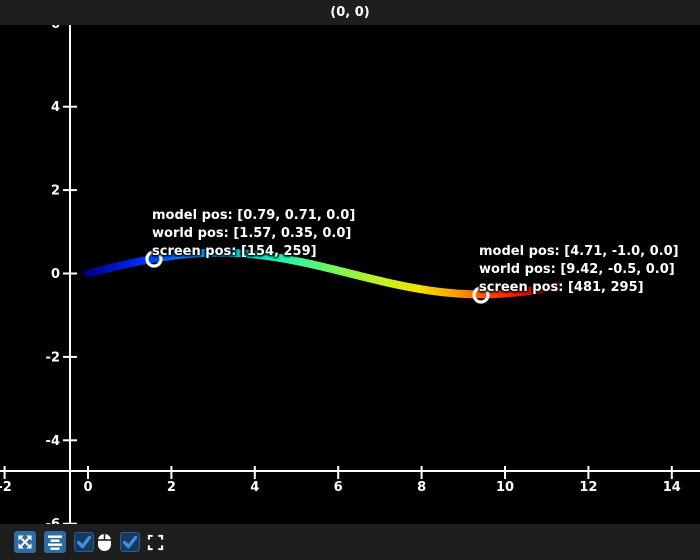 This screenshot has width=700, height=560. What do you see at coordinates (505, 487) in the screenshot?
I see `x-tick-label: 10` at bounding box center [505, 487].